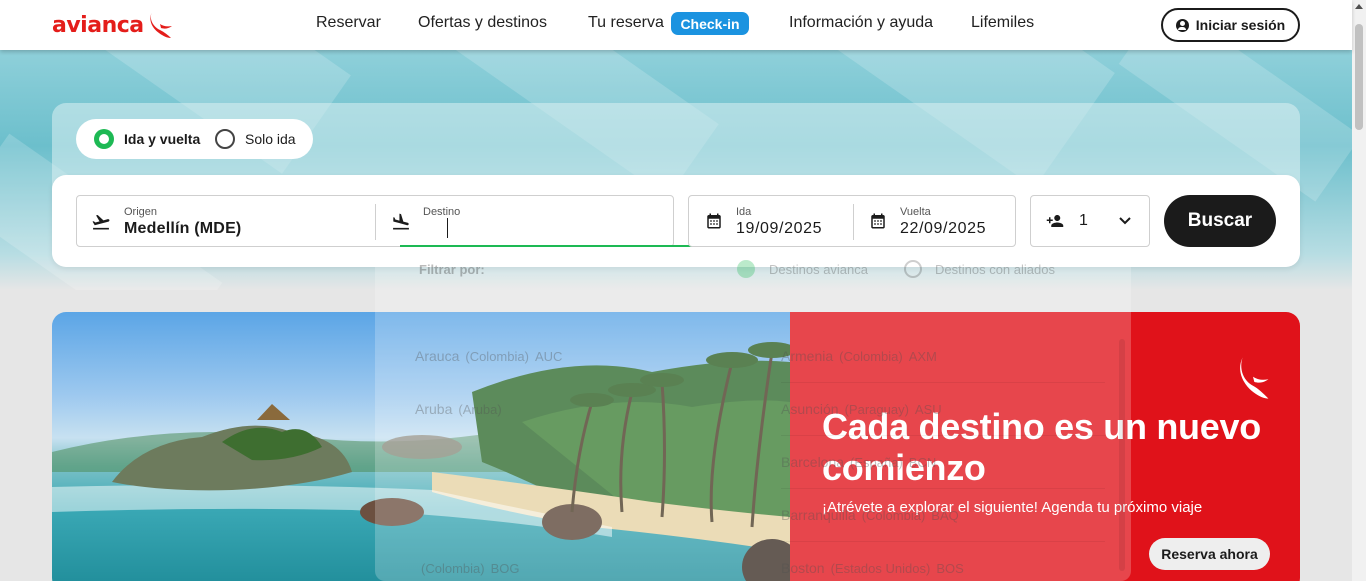 The height and width of the screenshot is (581, 1366). What do you see at coordinates (995, 269) in the screenshot?
I see `filter-allies-label: Destinos con aliados` at bounding box center [995, 269].